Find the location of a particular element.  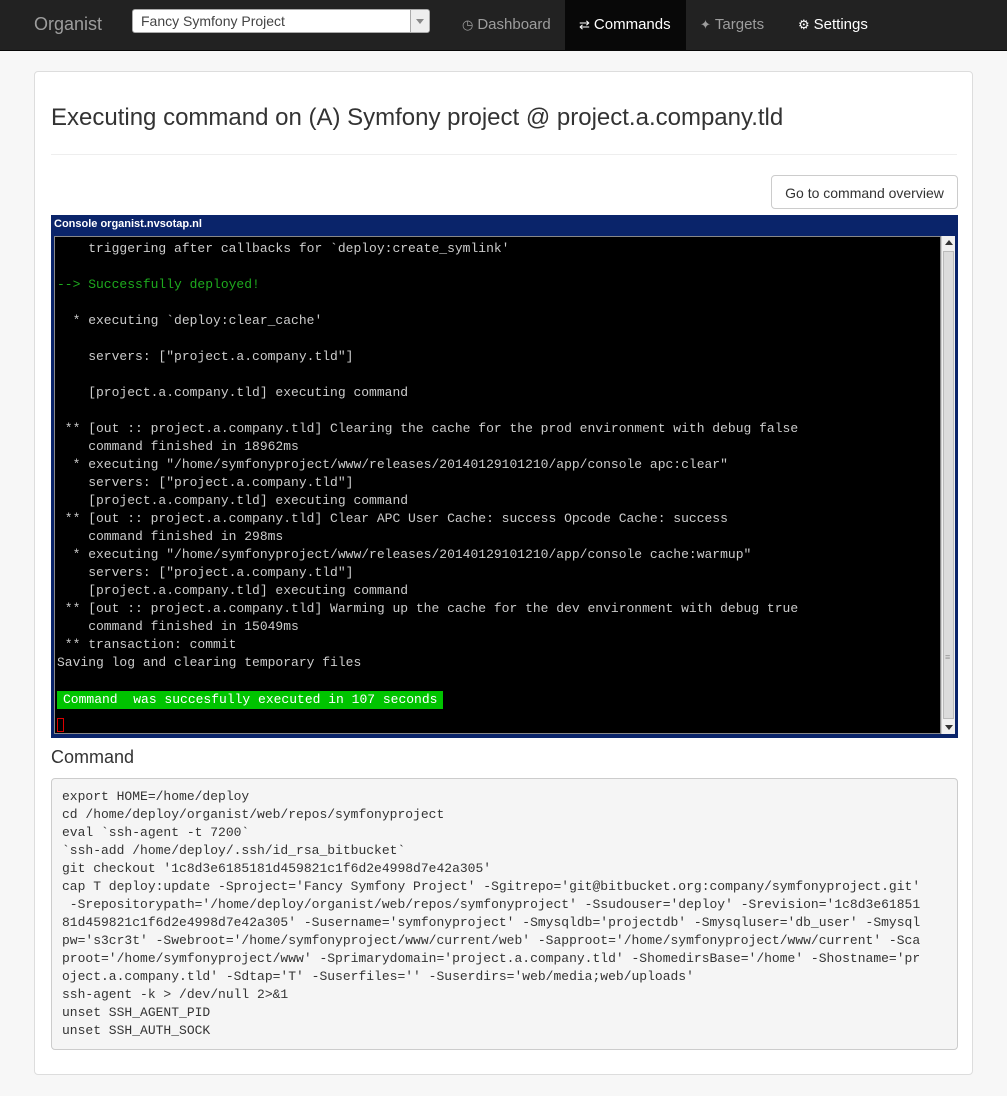

console-line: command finished in 15049ms is located at coordinates (178, 626).